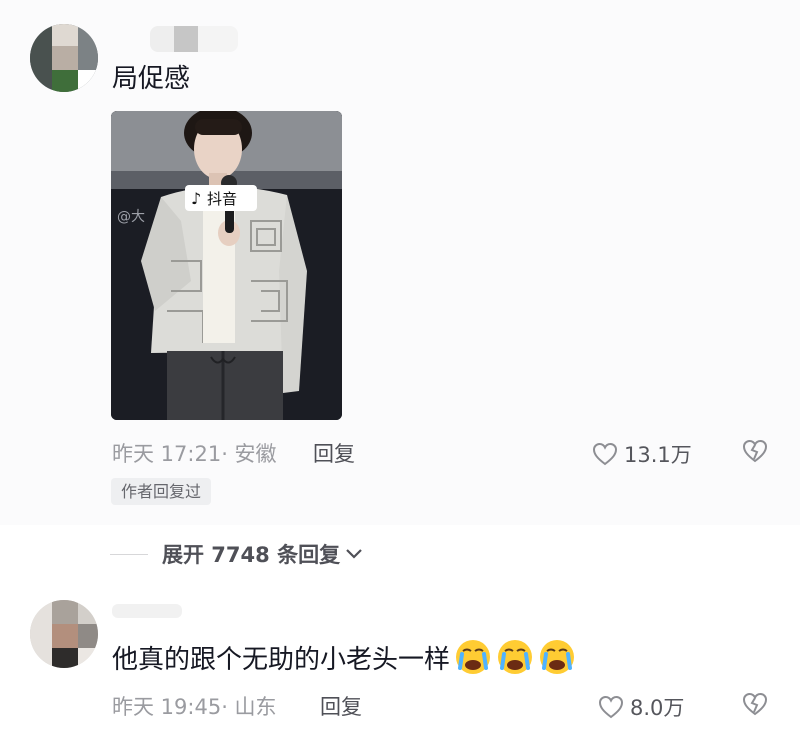 The image size is (800, 729). What do you see at coordinates (281, 659) in the screenshot?
I see `comment-text: 他真的跟个无助的小老头一样` at bounding box center [281, 659].